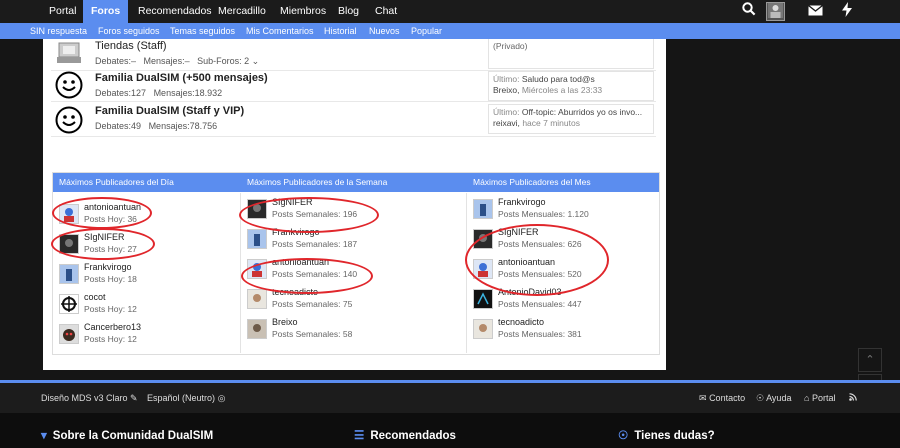 The height and width of the screenshot is (448, 900). What do you see at coordinates (386, 11) in the screenshot?
I see `nav-chat: Chat` at bounding box center [386, 11].